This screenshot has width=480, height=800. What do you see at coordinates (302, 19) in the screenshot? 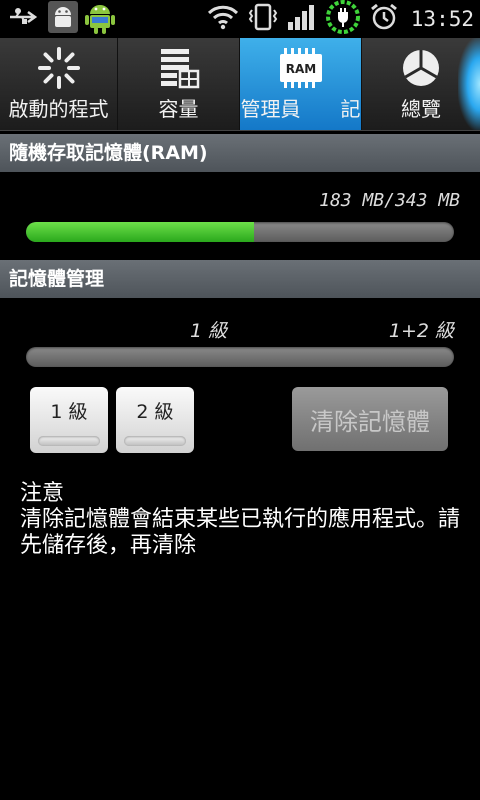
I see `signal-icon` at bounding box center [302, 19].